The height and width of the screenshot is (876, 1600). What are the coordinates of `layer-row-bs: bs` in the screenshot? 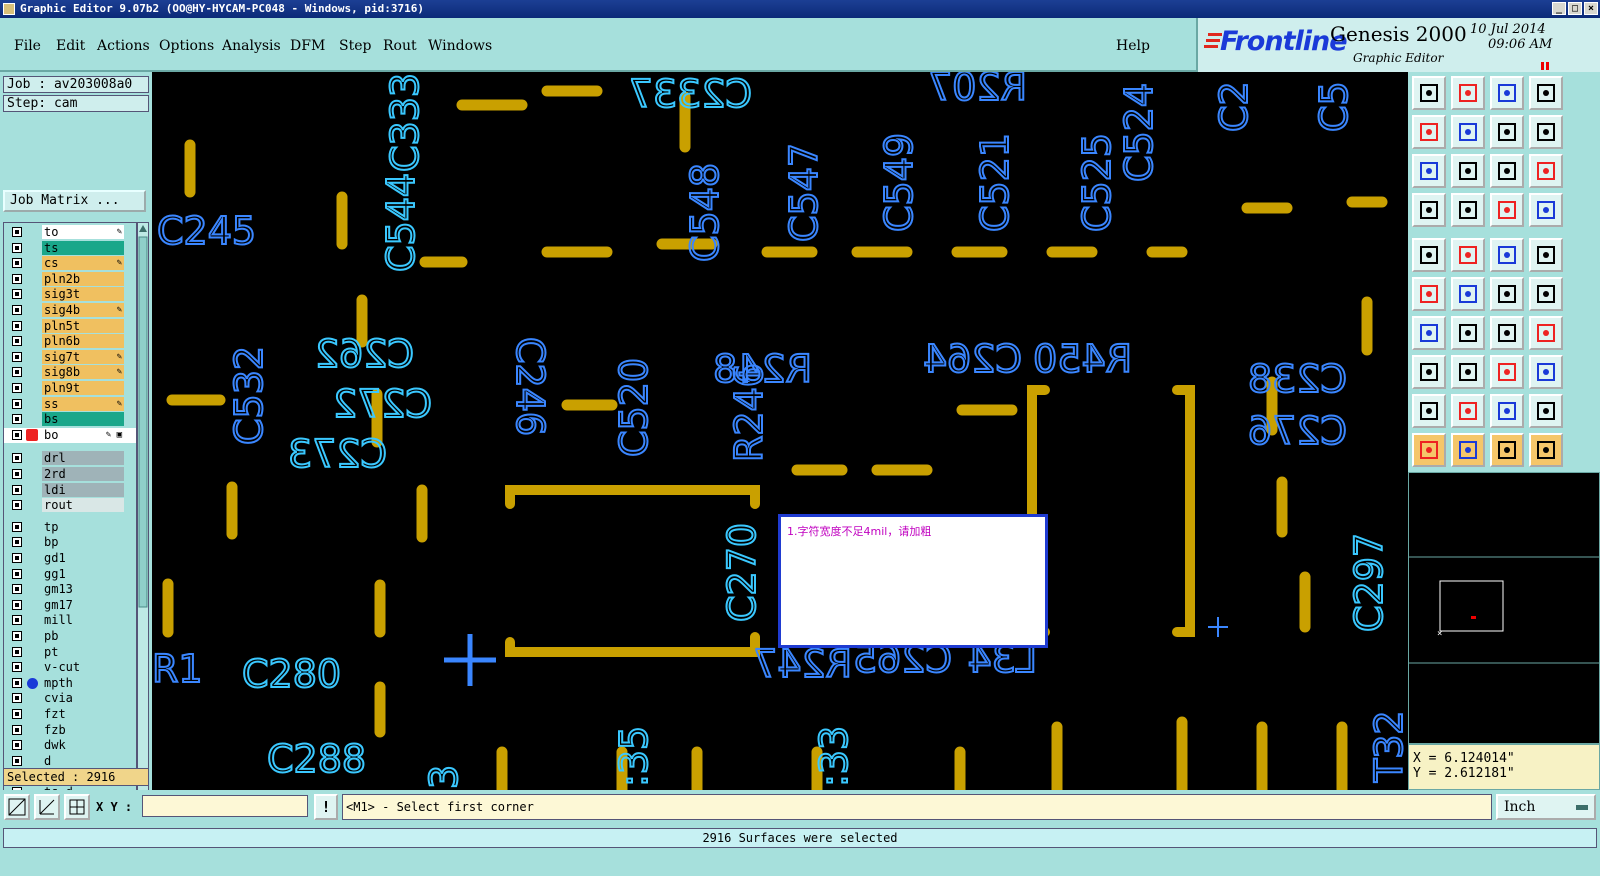 It's located at (70, 419).